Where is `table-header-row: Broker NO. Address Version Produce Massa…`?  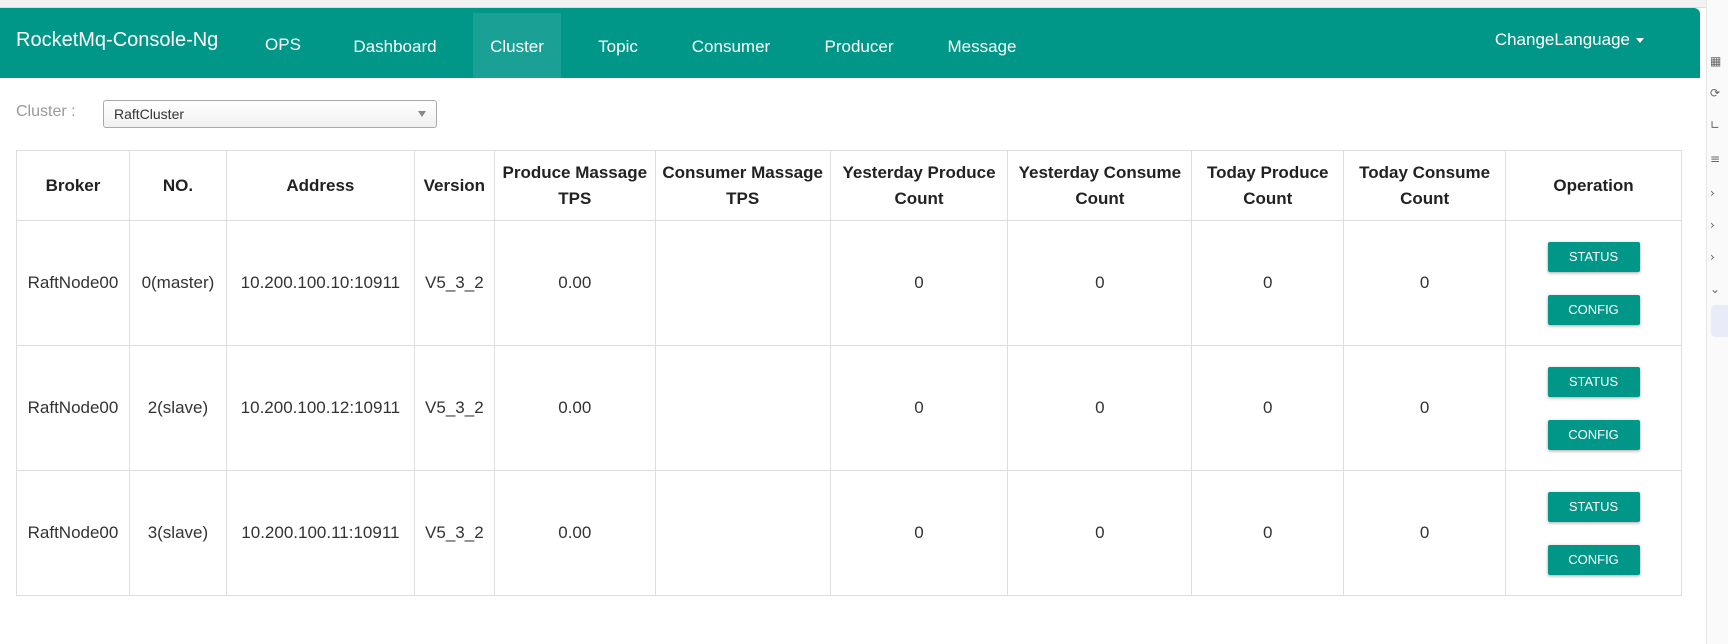
table-header-row: Broker NO. Address Version Produce Massa… is located at coordinates (849, 185).